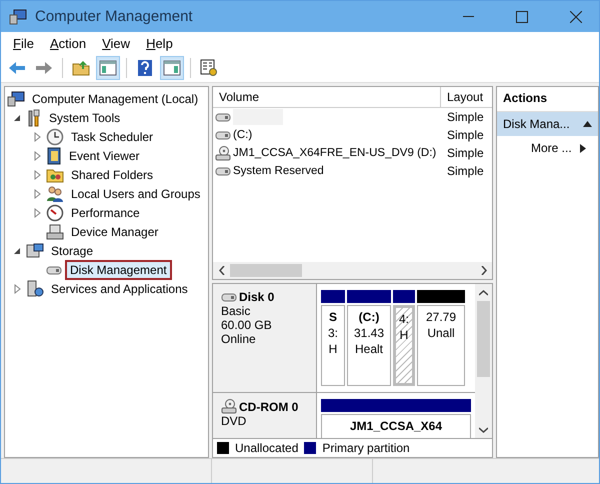  I want to click on partition-label: JM1_CCSA_X64, so click(396, 426).